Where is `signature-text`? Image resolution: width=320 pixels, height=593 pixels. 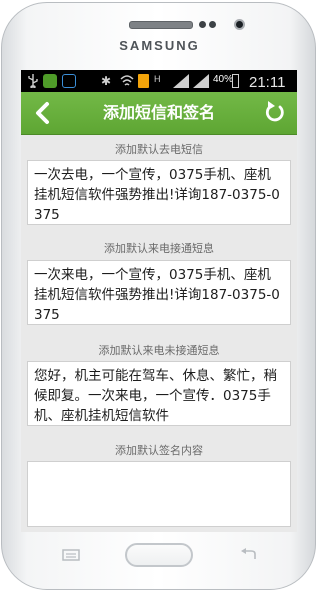 signature-text is located at coordinates (159, 466).